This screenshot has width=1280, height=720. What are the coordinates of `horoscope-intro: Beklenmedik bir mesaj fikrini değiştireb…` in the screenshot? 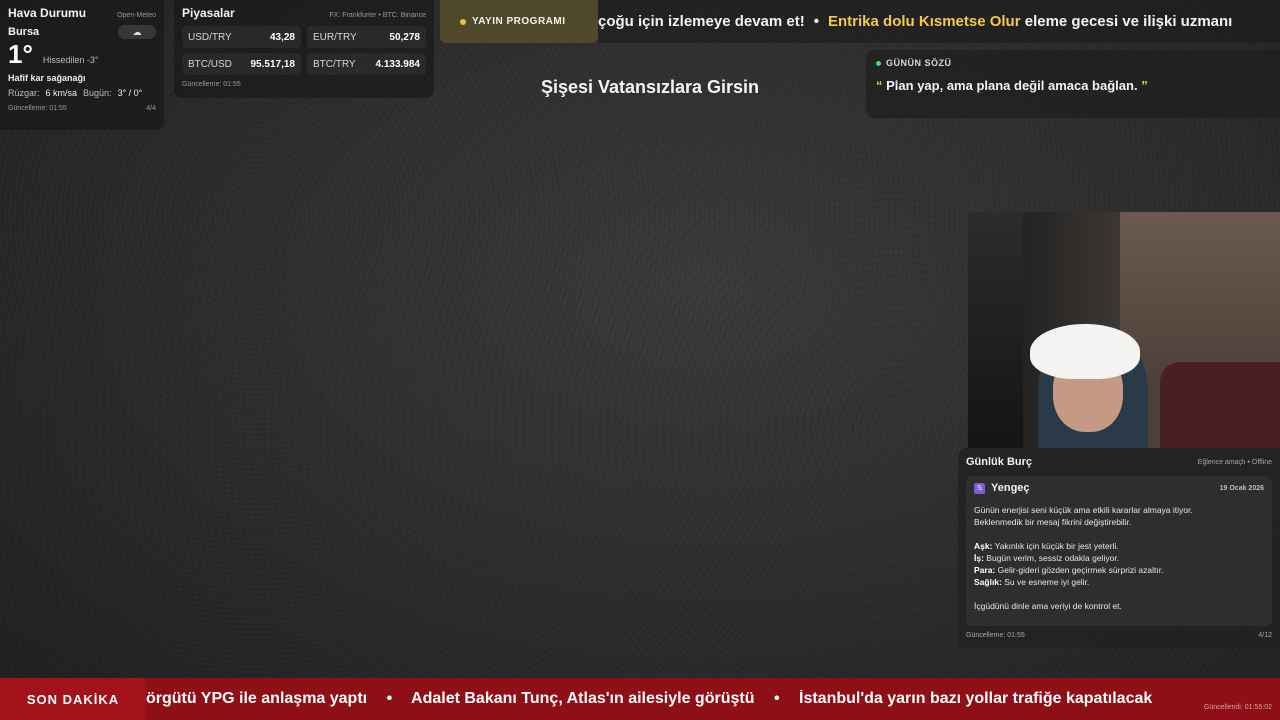 It's located at (1053, 522).